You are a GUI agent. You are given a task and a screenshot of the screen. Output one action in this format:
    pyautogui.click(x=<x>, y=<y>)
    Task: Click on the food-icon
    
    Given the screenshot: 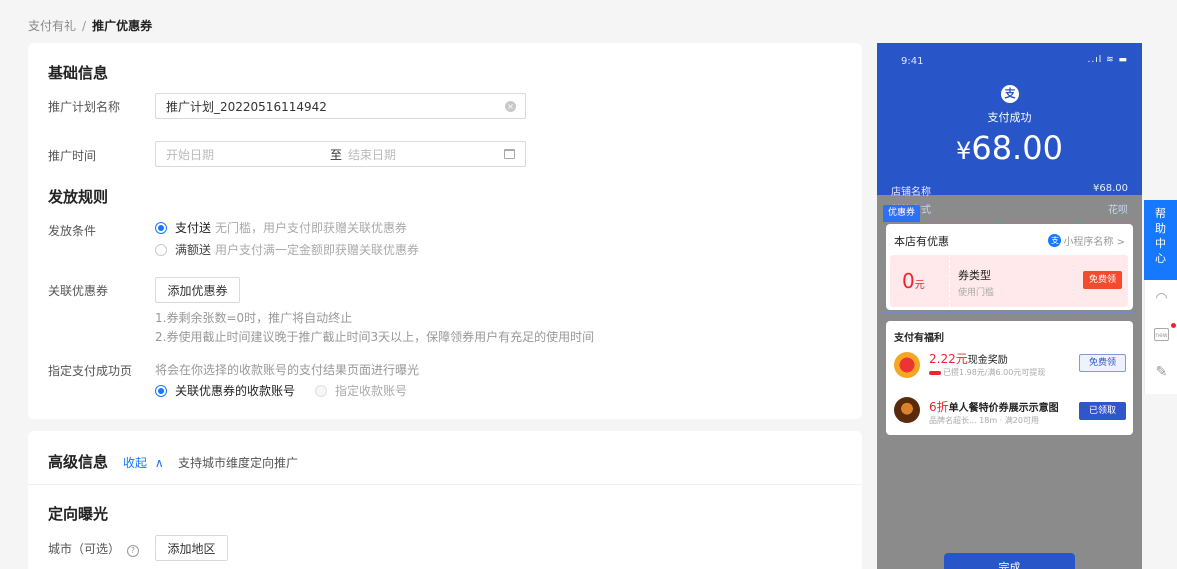 What is the action you would take?
    pyautogui.click(x=907, y=410)
    